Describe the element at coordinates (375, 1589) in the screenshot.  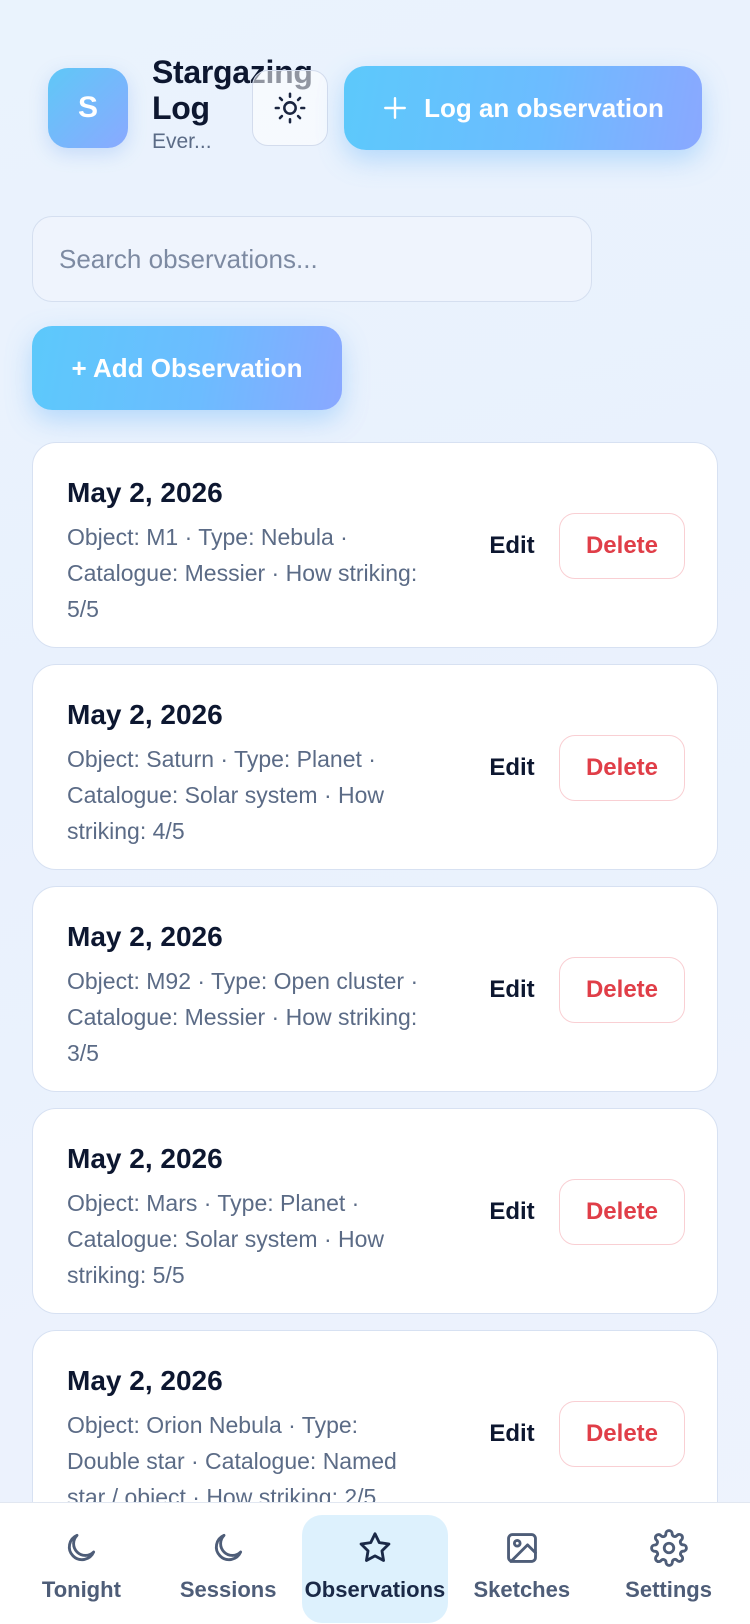
I see `tab-label: Observations` at that location.